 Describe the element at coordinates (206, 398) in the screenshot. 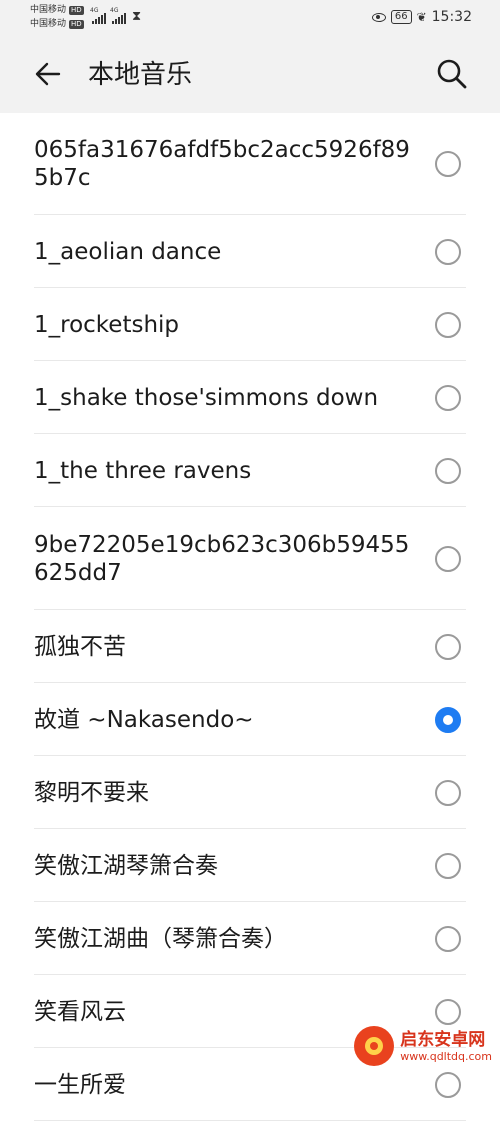

I see `song-title: 1_shake those'simmons down` at that location.